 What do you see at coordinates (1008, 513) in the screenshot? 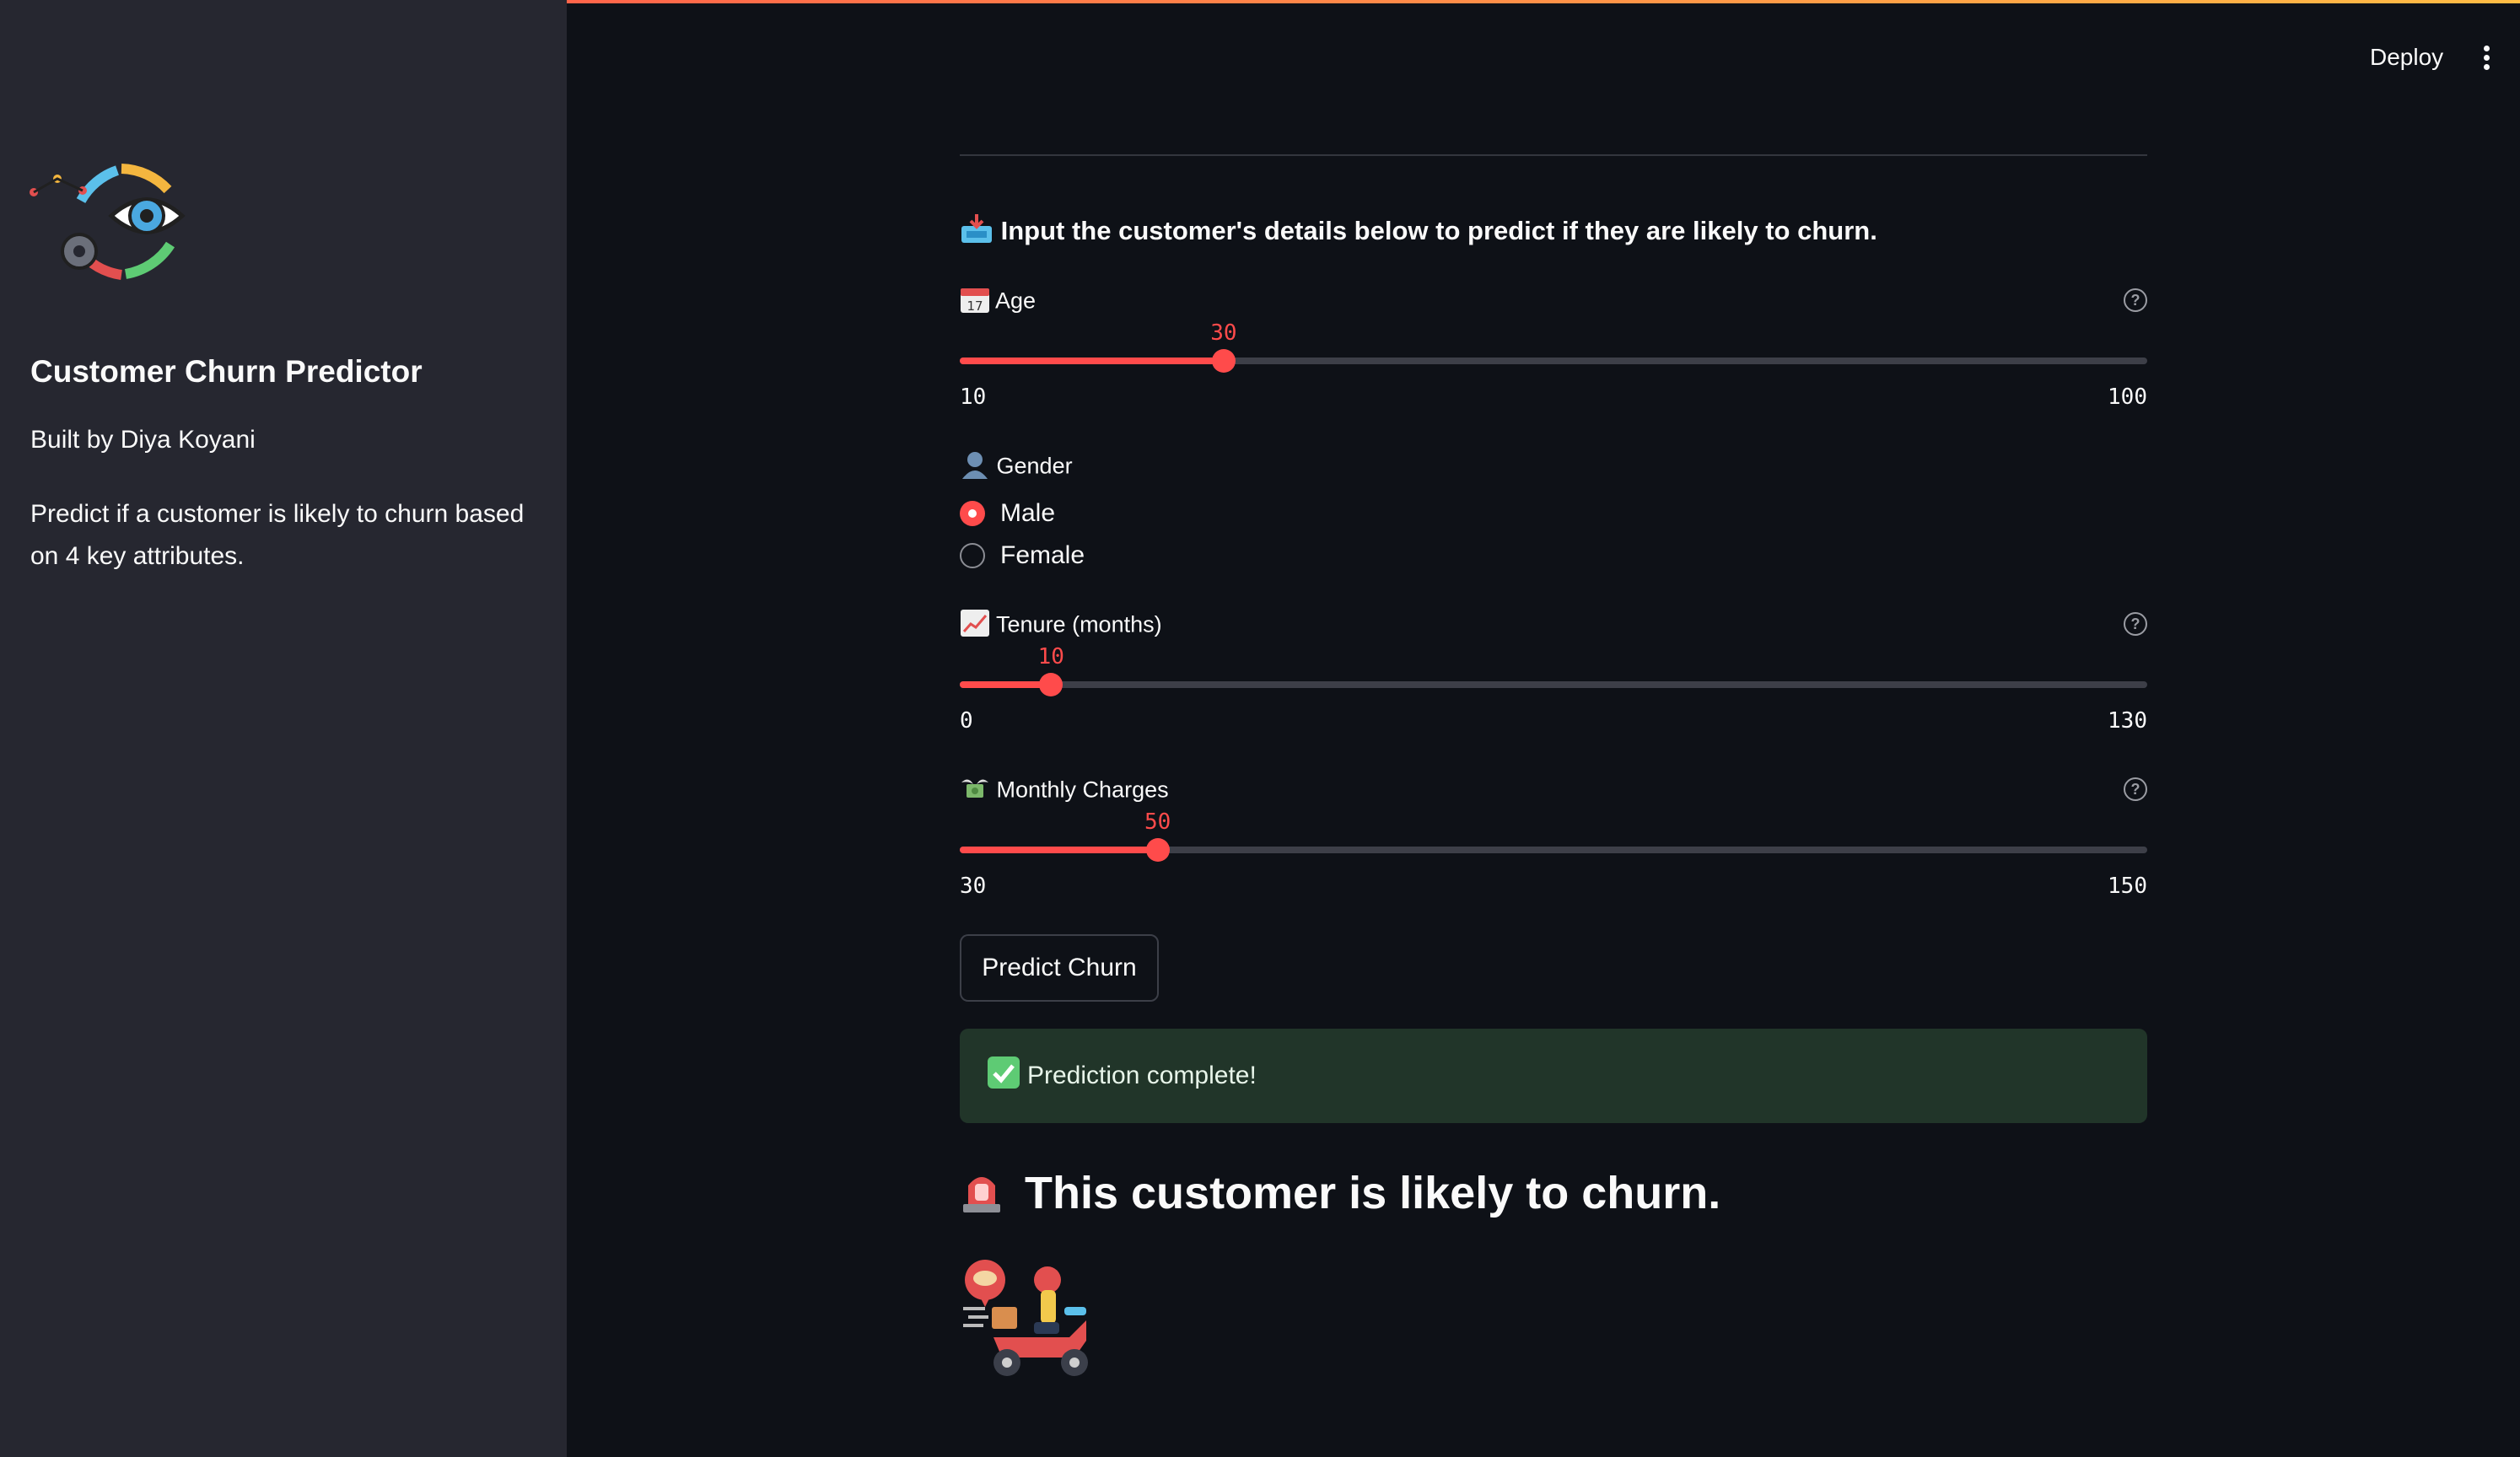
I see `gender-option-male: Male` at bounding box center [1008, 513].